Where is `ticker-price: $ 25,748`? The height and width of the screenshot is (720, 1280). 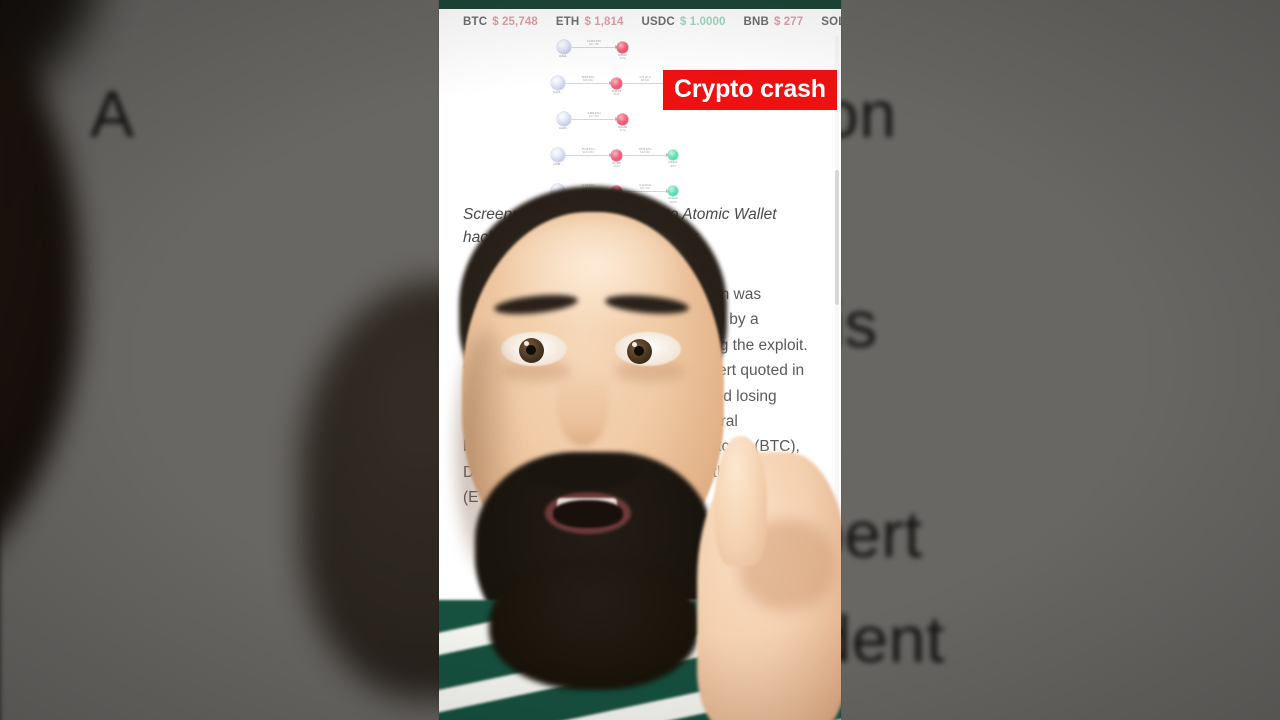 ticker-price: $ 25,748 is located at coordinates (515, 22).